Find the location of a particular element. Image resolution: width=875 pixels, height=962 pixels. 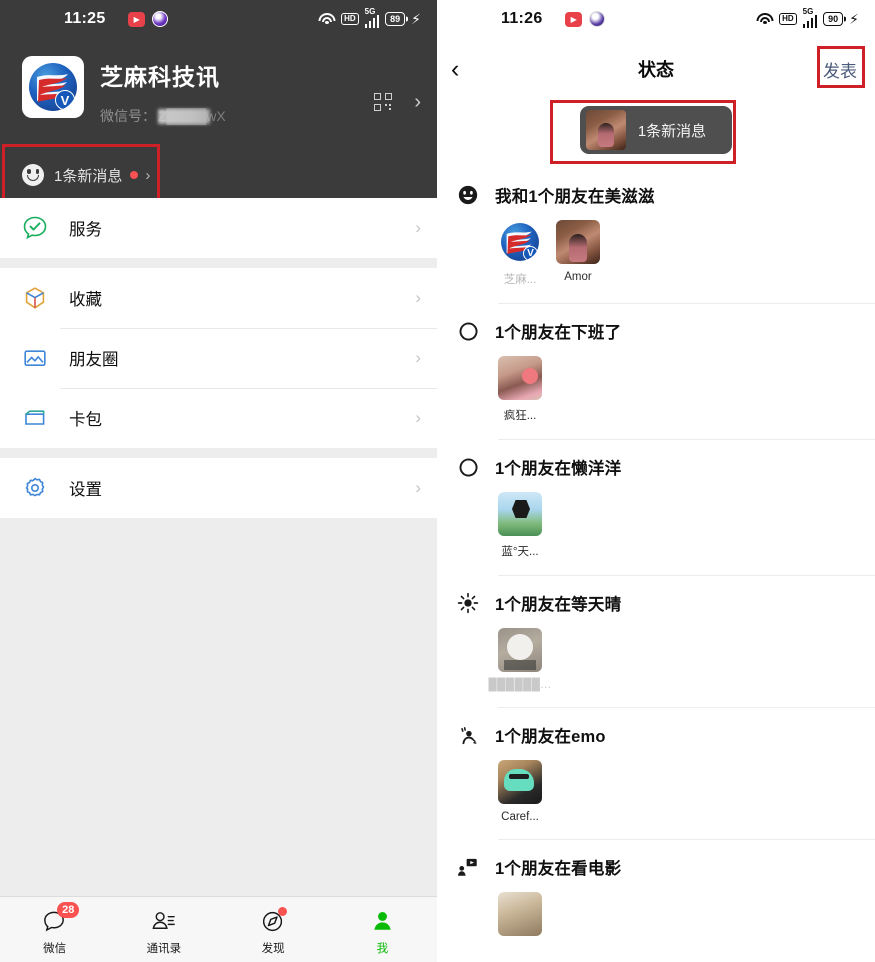

me-person-icon is located at coordinates (382, 921).